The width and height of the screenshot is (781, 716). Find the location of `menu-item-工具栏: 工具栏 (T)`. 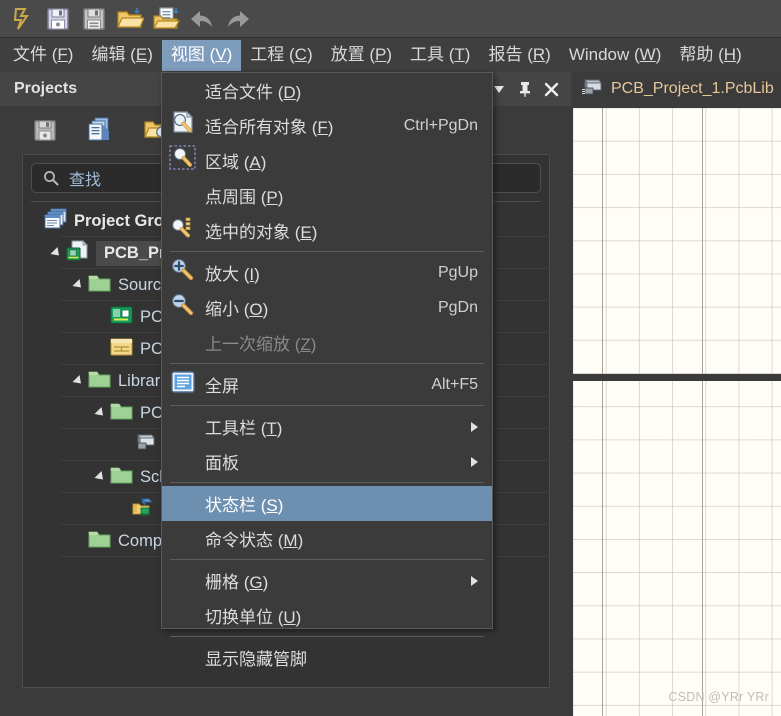

menu-item-工具栏: 工具栏 (T) is located at coordinates (327, 426).